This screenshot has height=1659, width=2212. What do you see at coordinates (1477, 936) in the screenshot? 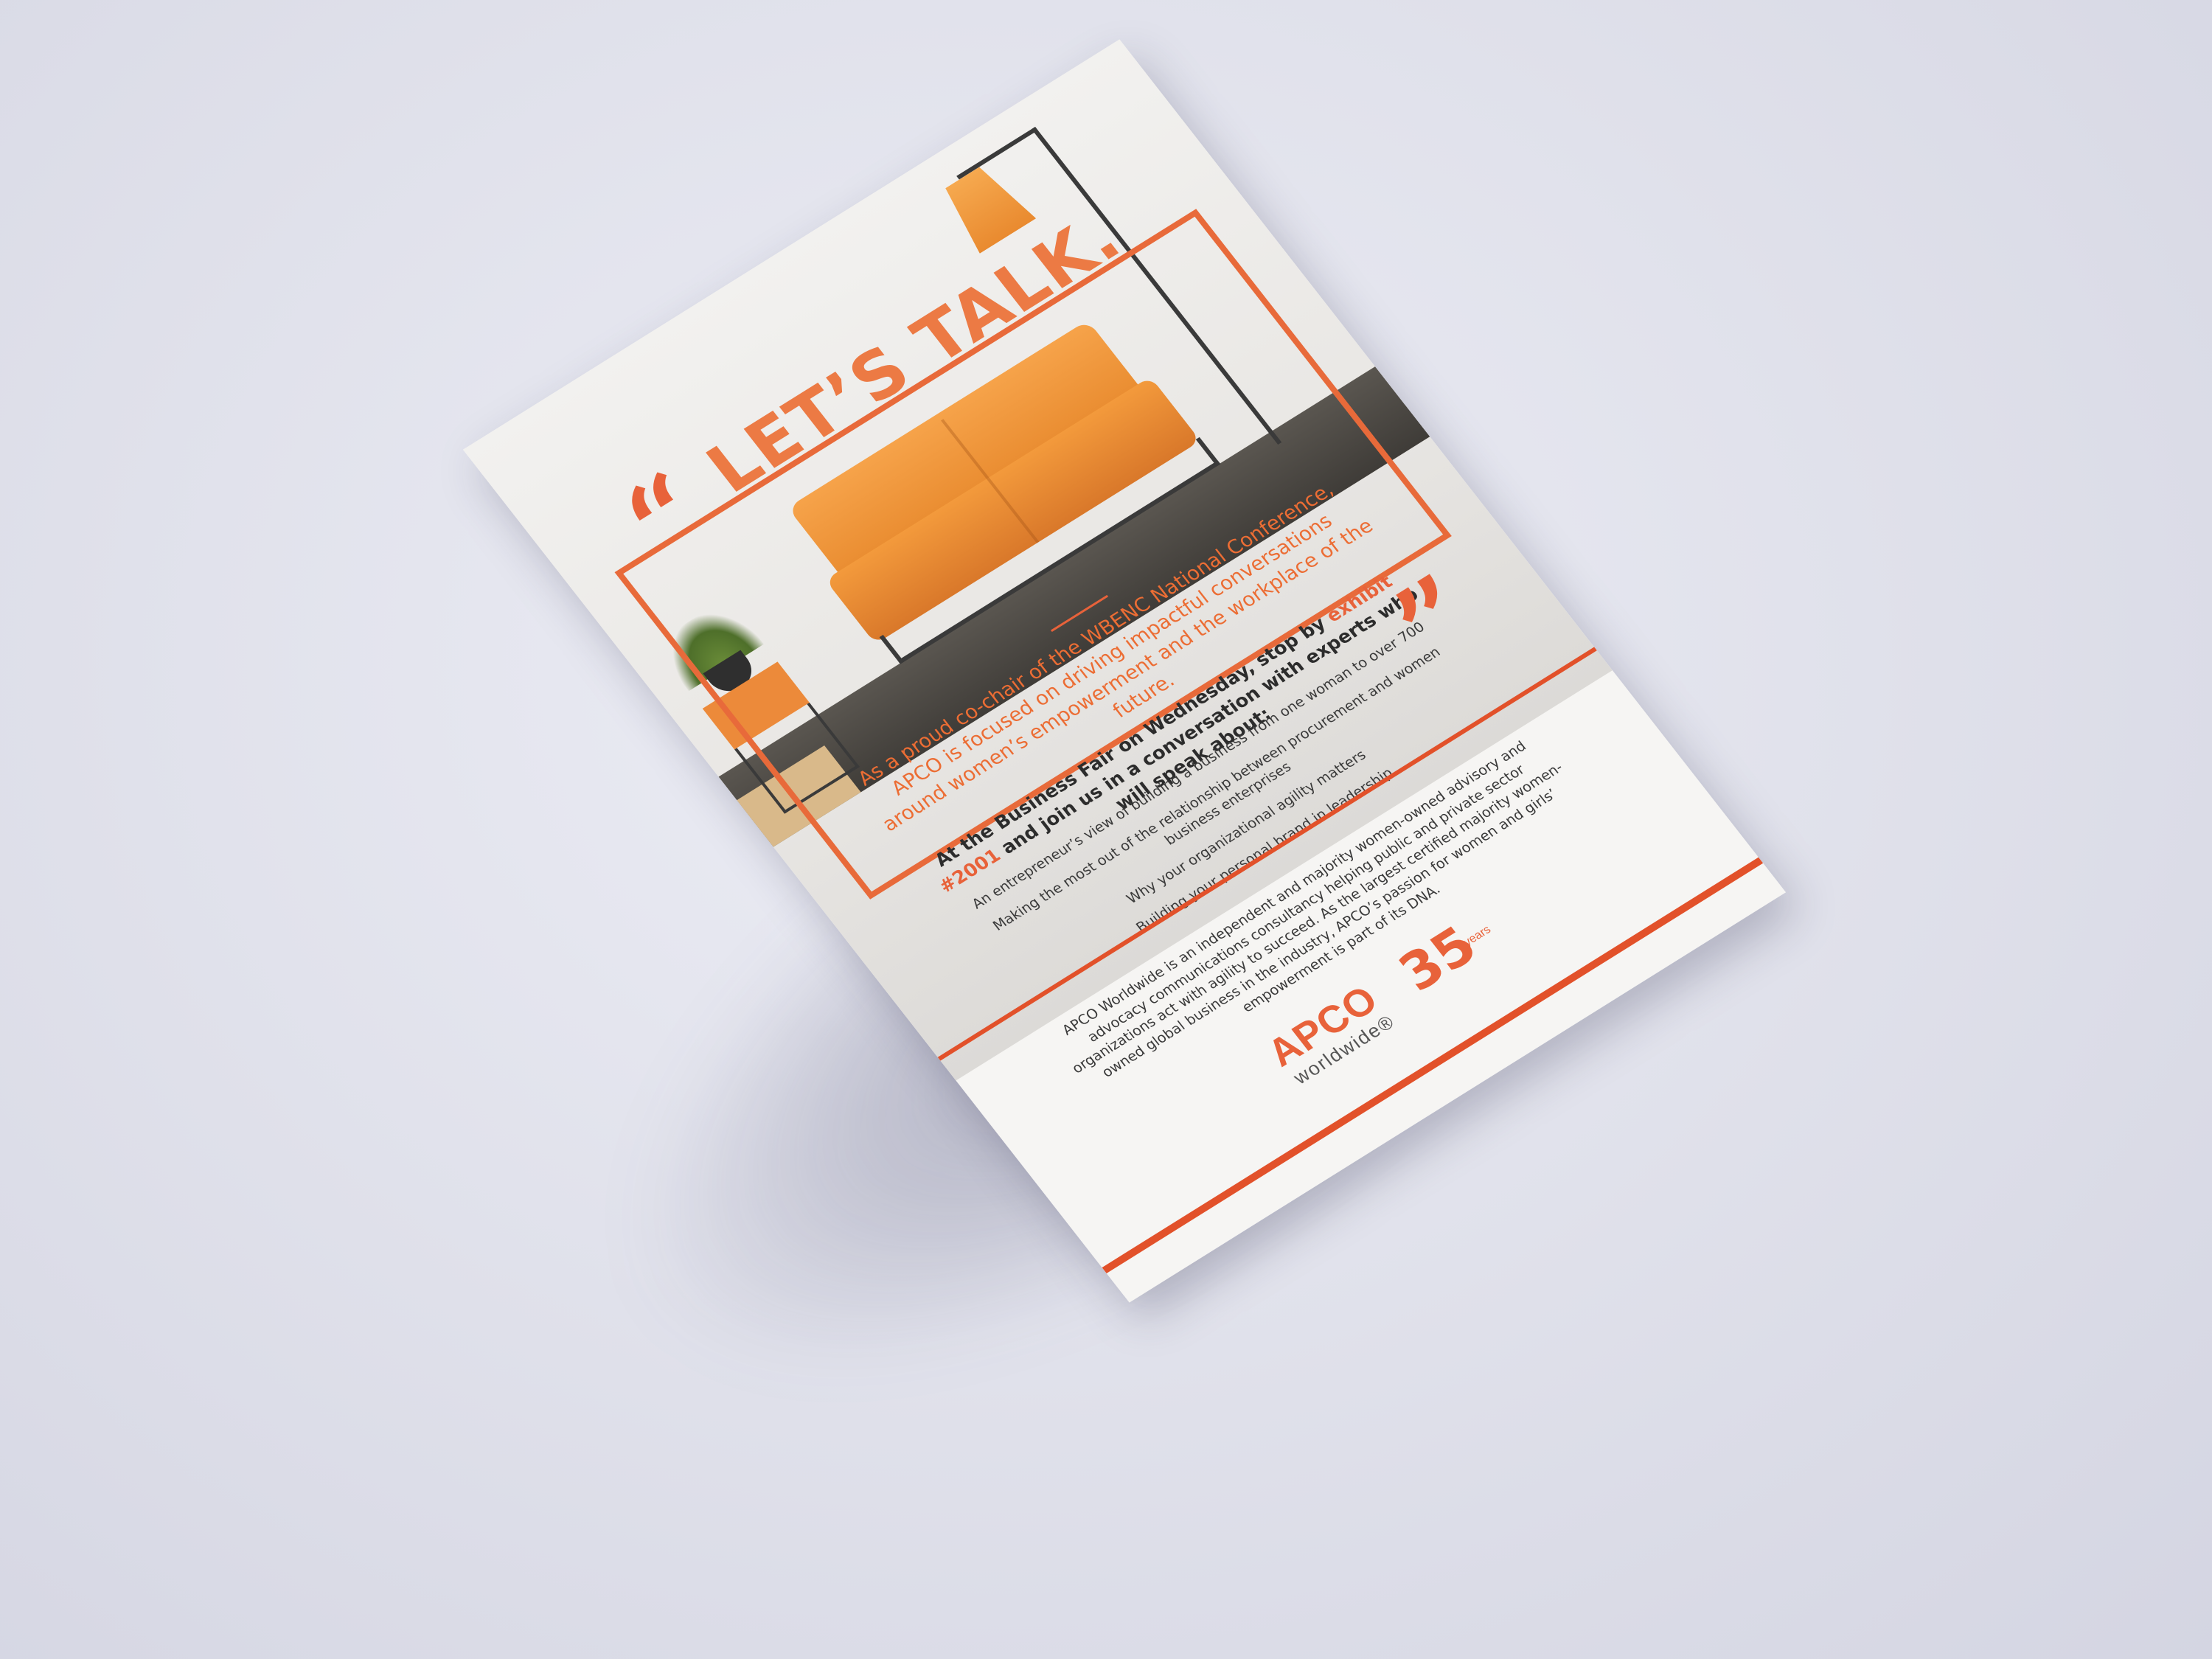
I see `anniversary-label: years` at bounding box center [1477, 936].